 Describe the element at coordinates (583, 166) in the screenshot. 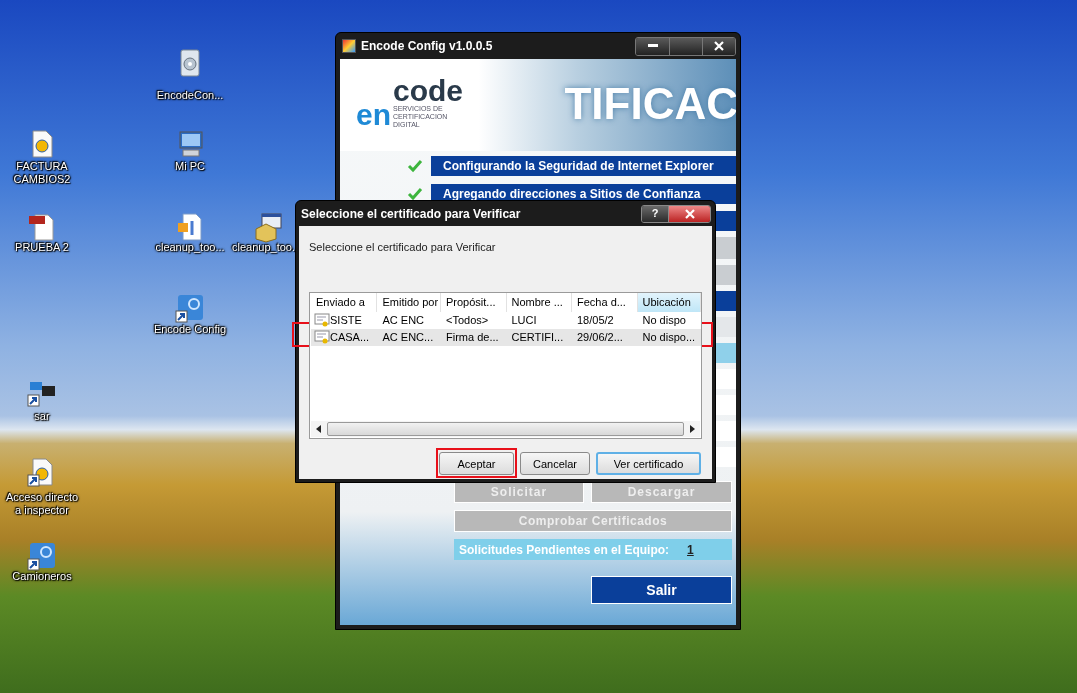

I see `step-bar: Configurando la Seguridad de Internet Explorer` at that location.